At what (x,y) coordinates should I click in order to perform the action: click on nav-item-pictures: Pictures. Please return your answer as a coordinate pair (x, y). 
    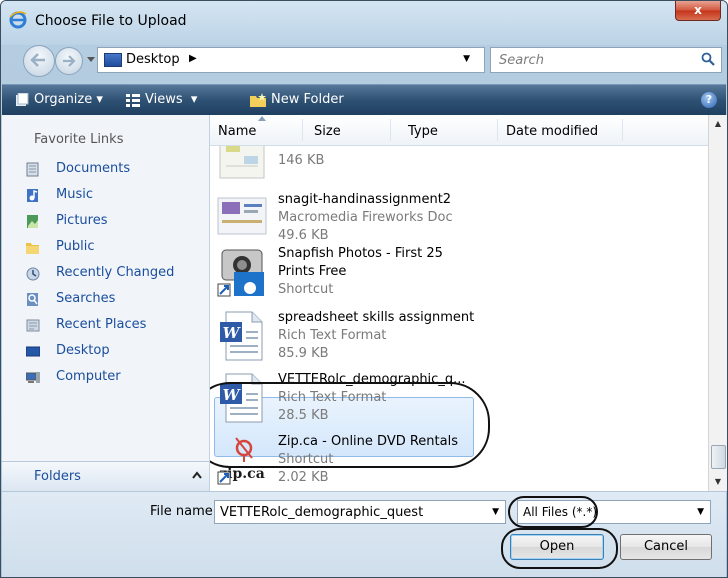
    Looking at the image, I should click on (115, 222).